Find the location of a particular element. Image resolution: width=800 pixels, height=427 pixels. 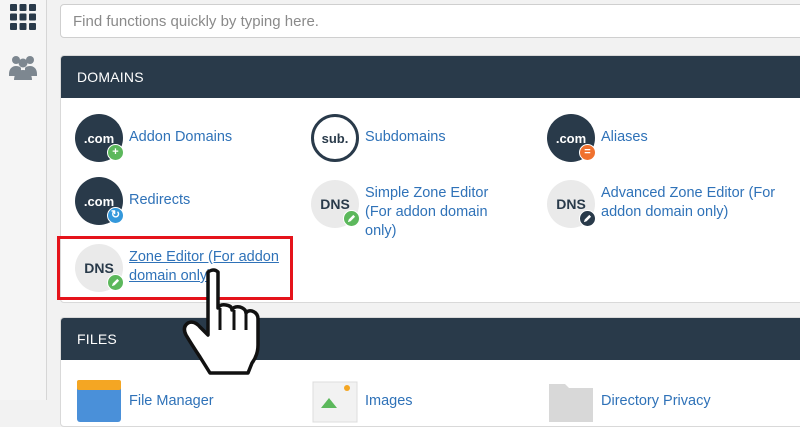

file-manager-label: File Manager is located at coordinates (171, 401).